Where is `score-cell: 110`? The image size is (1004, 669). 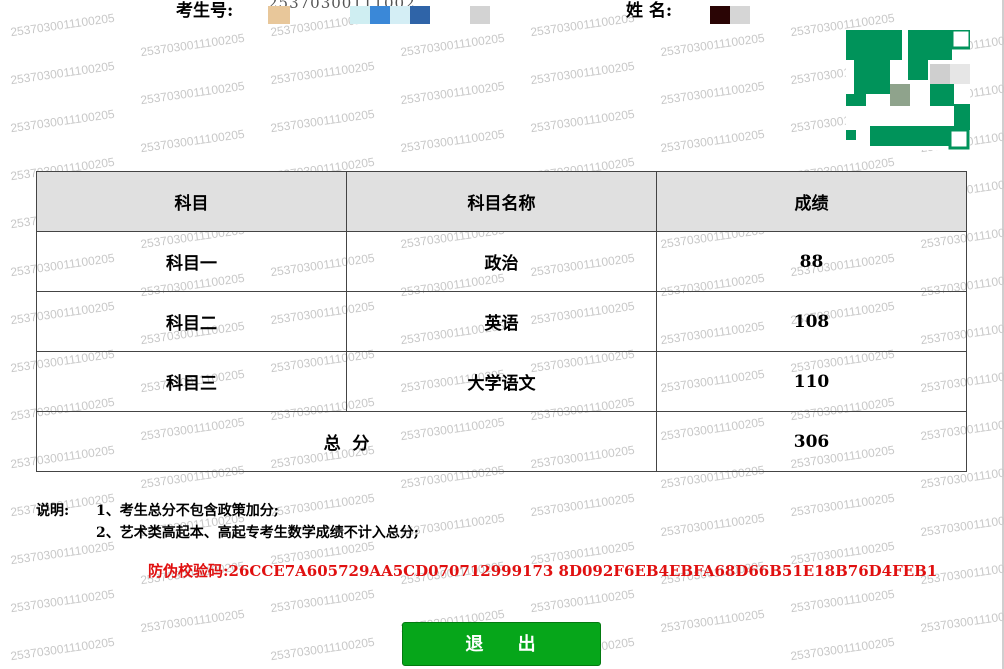
score-cell: 110 is located at coordinates (811, 381).